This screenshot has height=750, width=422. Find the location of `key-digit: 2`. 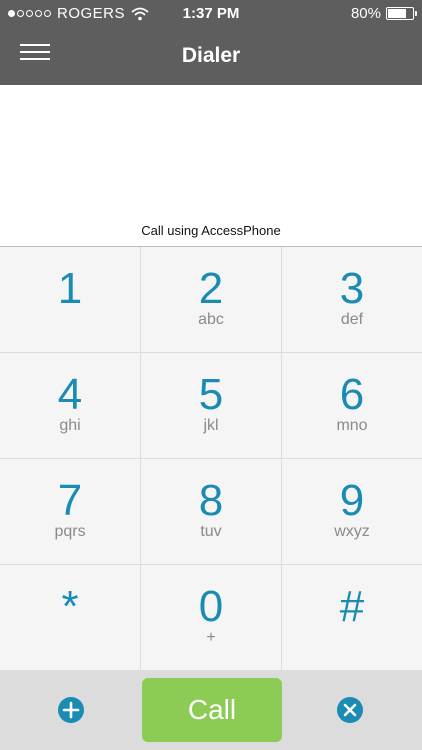

key-digit: 2 is located at coordinates (211, 288).